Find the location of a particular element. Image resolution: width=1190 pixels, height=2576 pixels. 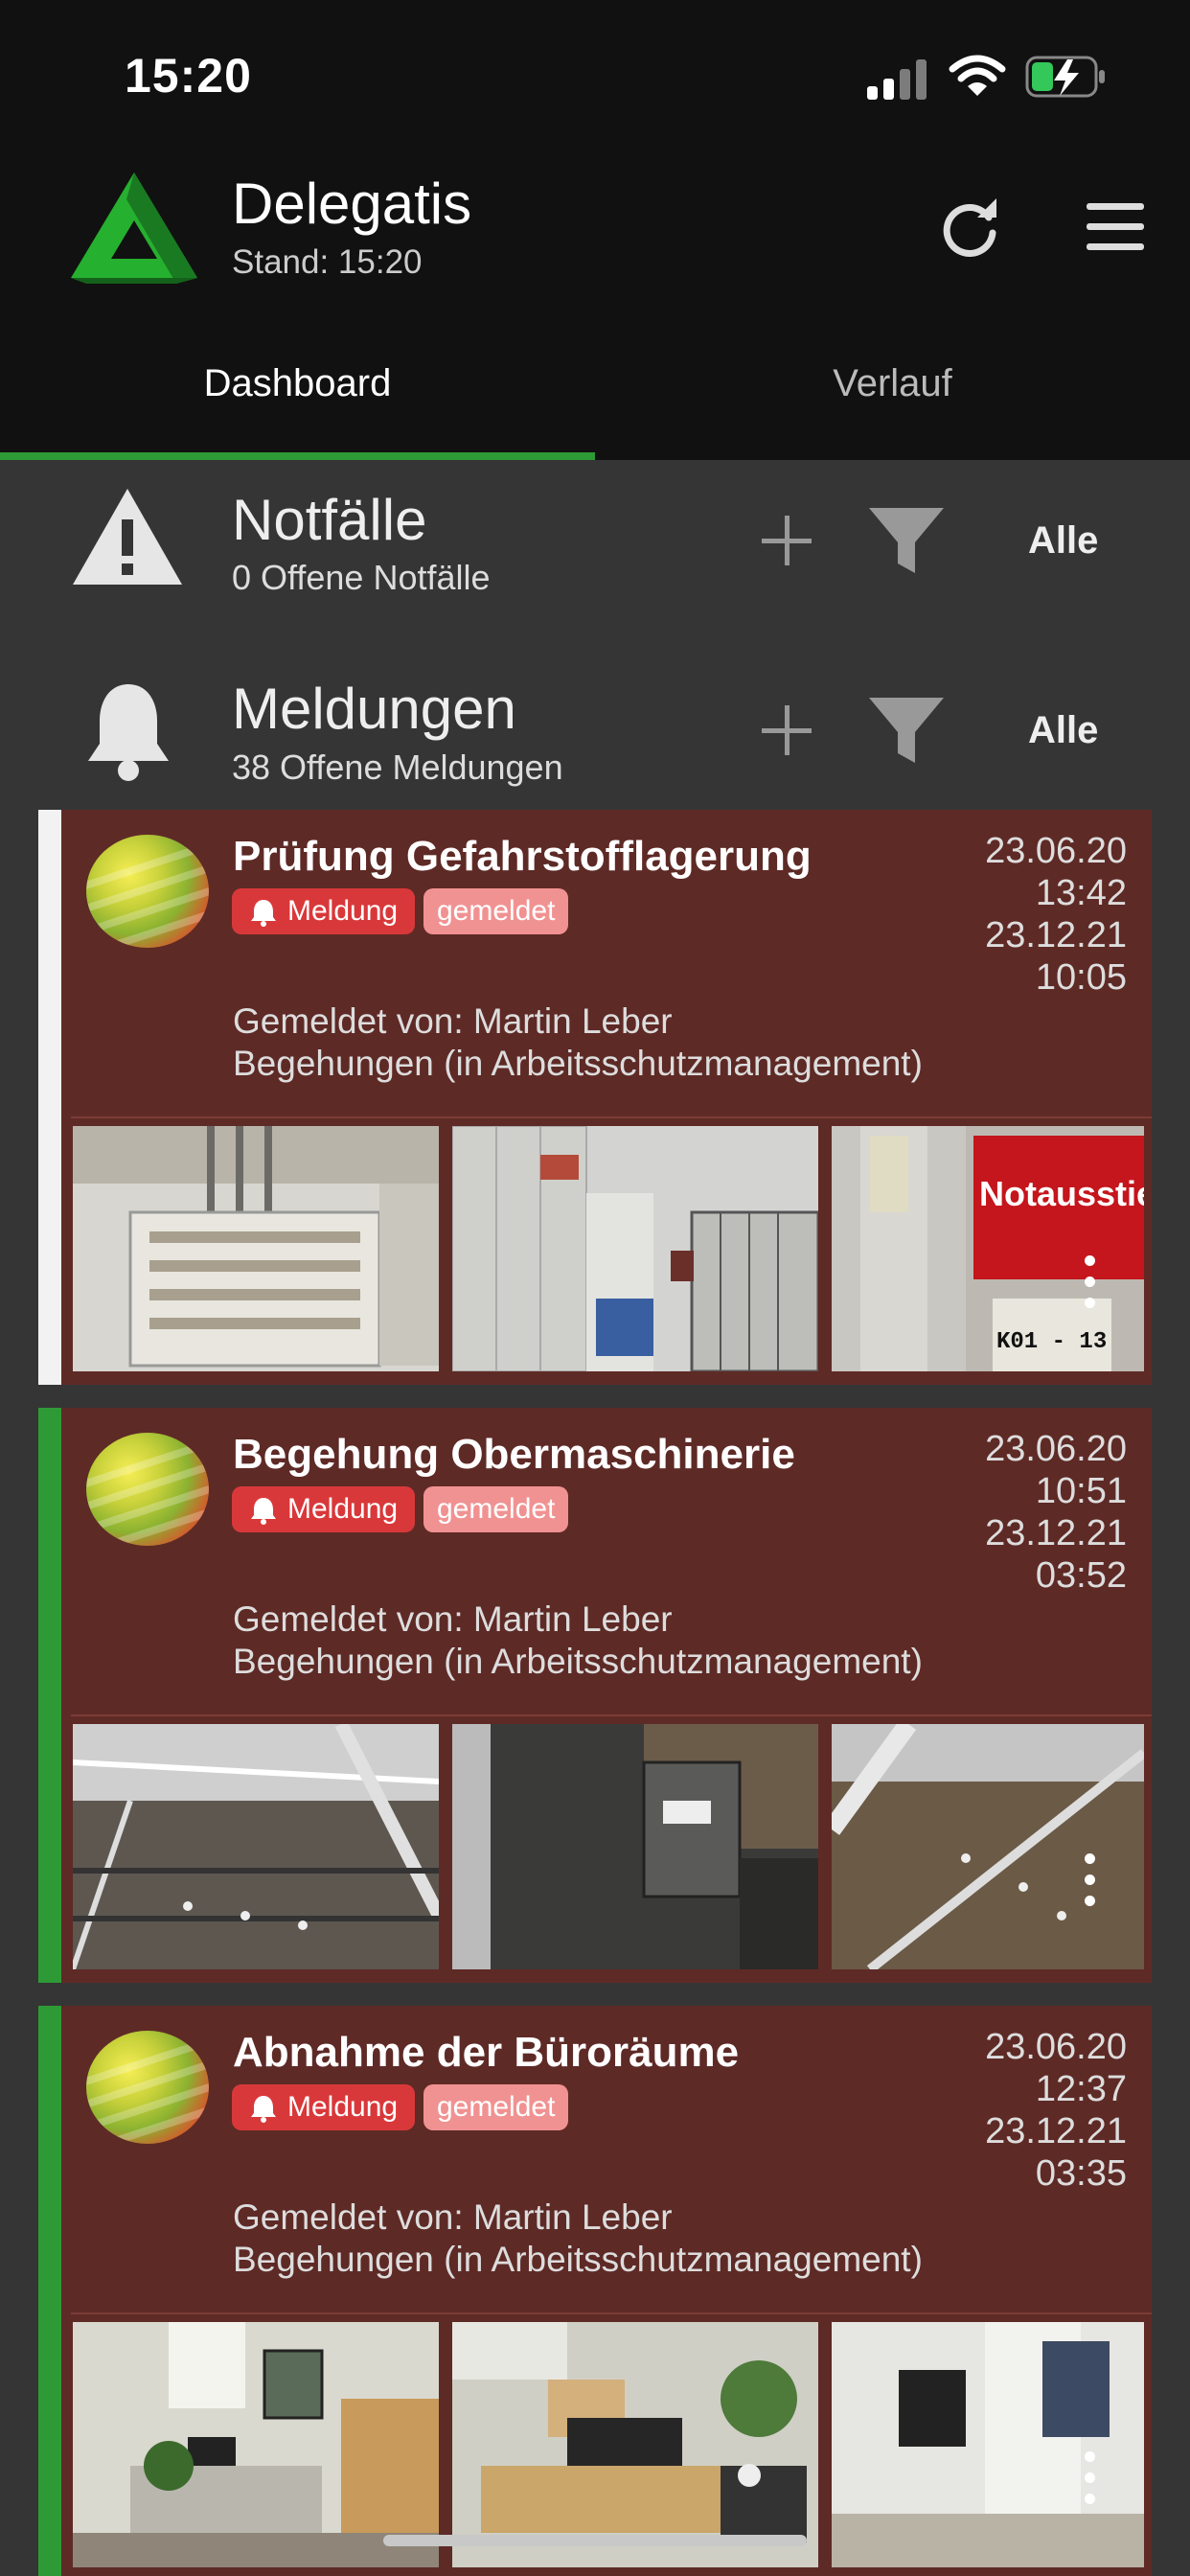

active-tab-indicator is located at coordinates (297, 456).